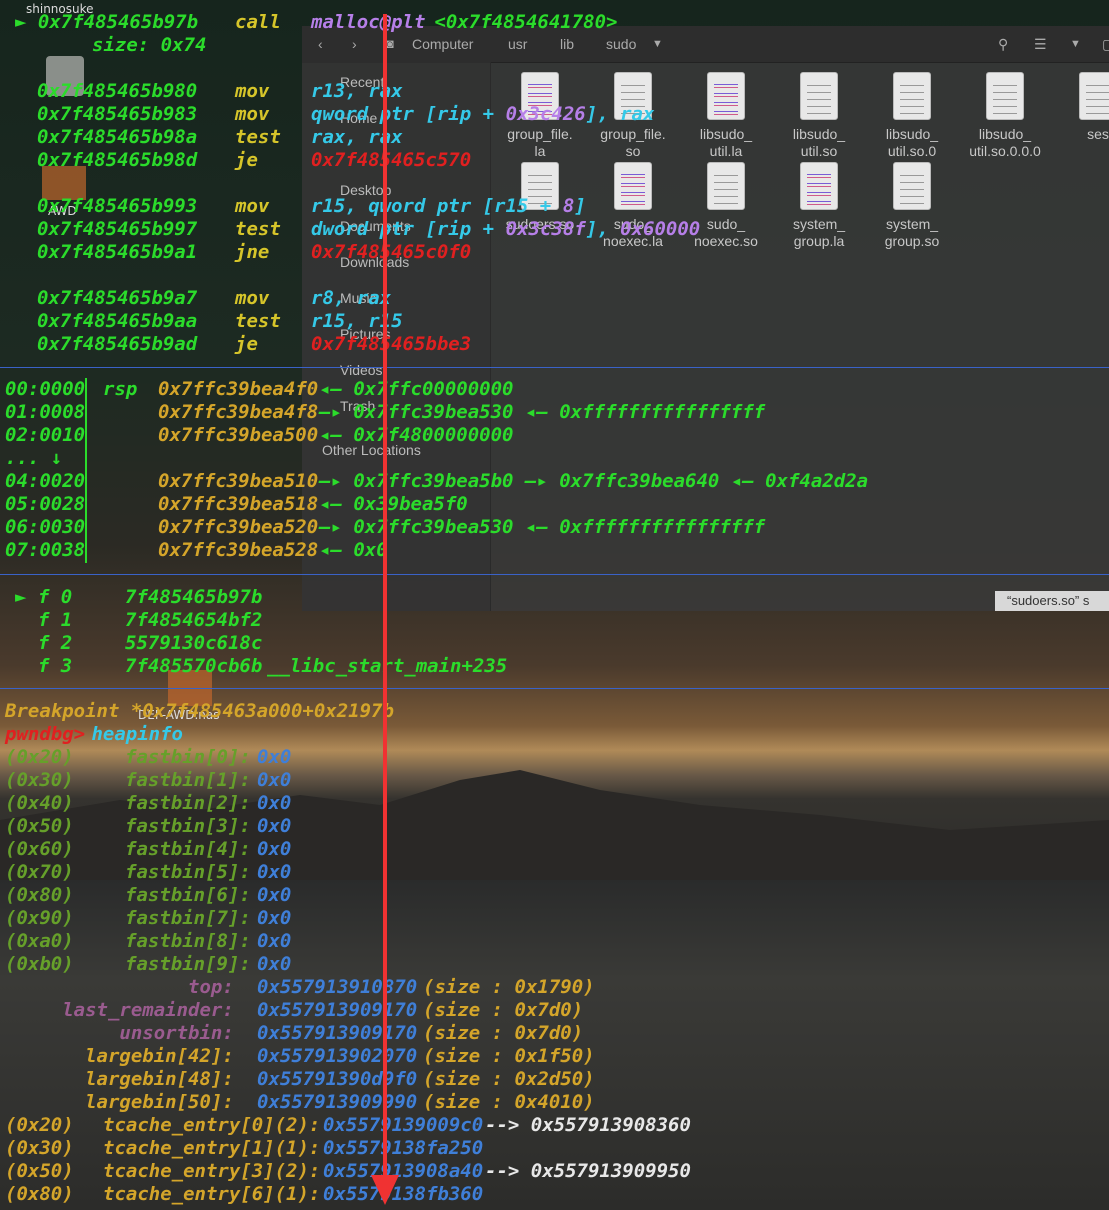 The height and width of the screenshot is (1210, 1109). I want to click on terminal-text: (0x70), so click(39, 872).